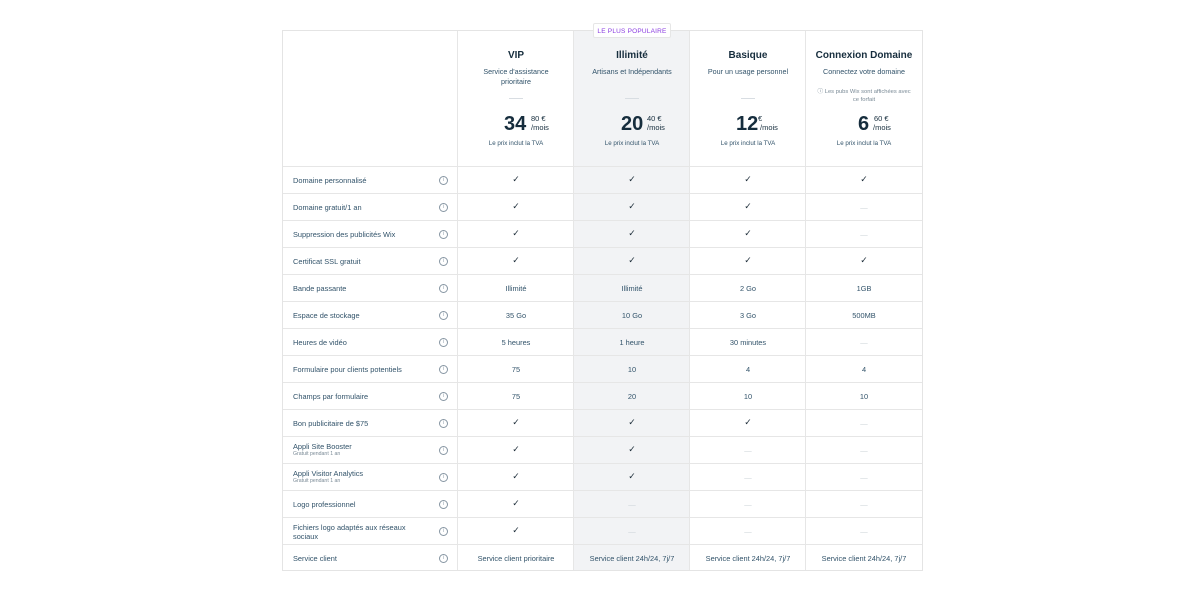 The height and width of the screenshot is (600, 1200). Describe the element at coordinates (331, 423) in the screenshot. I see `feature-name: Bon publicitaire de $75` at that location.